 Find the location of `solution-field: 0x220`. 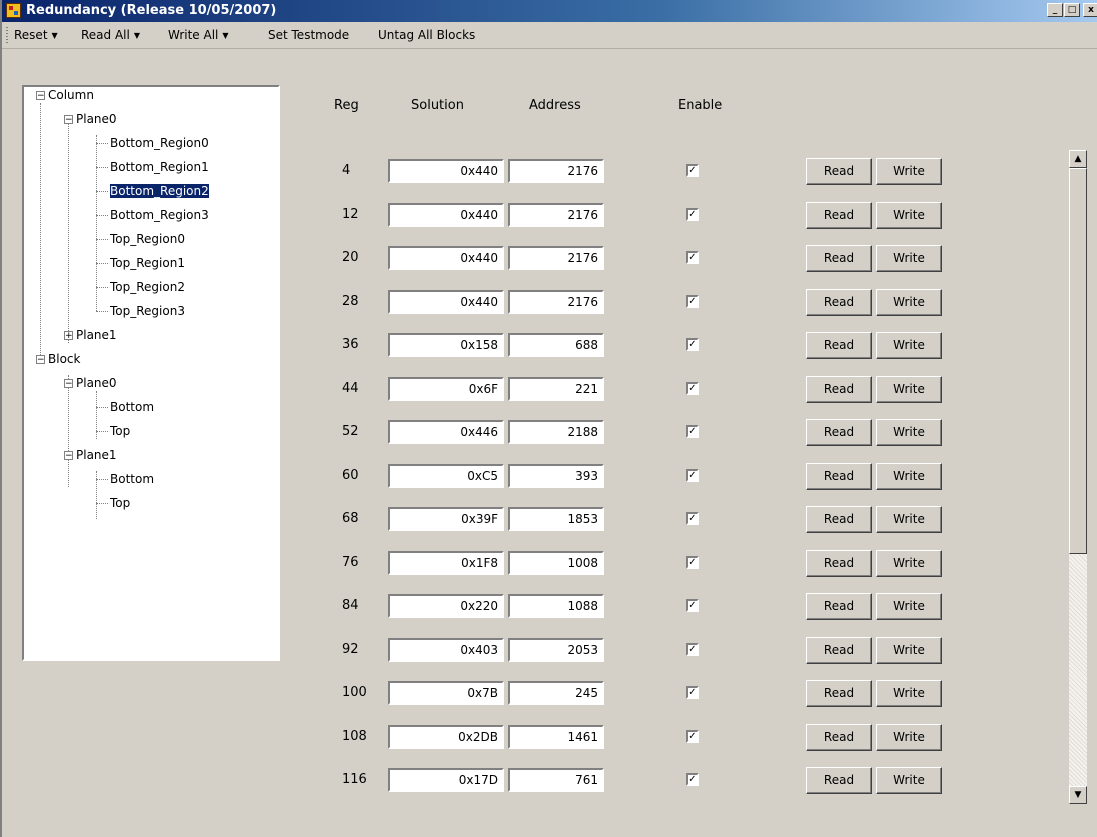

solution-field: 0x220 is located at coordinates (446, 606).